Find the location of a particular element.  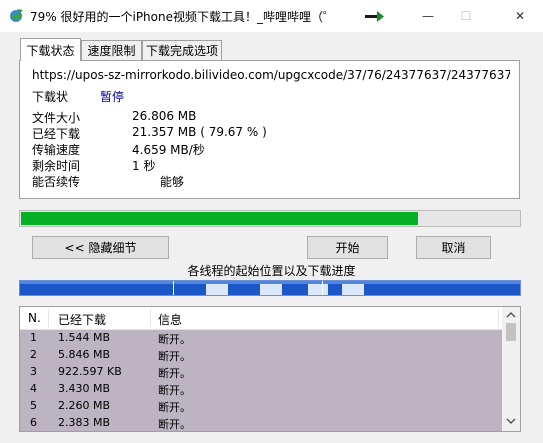

table-row: 1 1.544 MB 断开。 is located at coordinates (261, 338).